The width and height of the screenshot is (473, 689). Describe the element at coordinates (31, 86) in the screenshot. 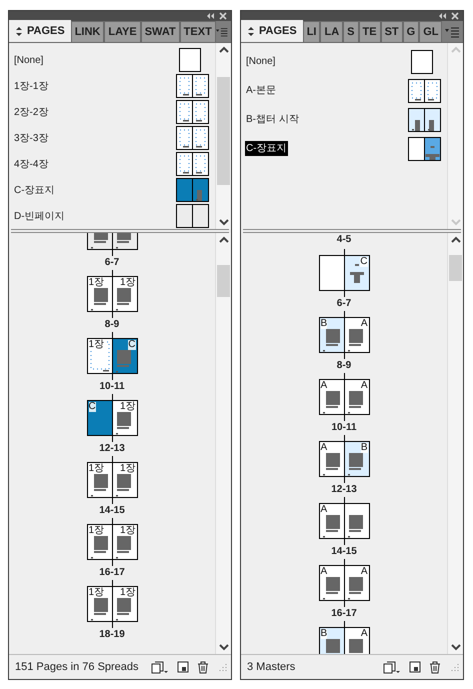

I see `master-name: 1장-1장` at that location.